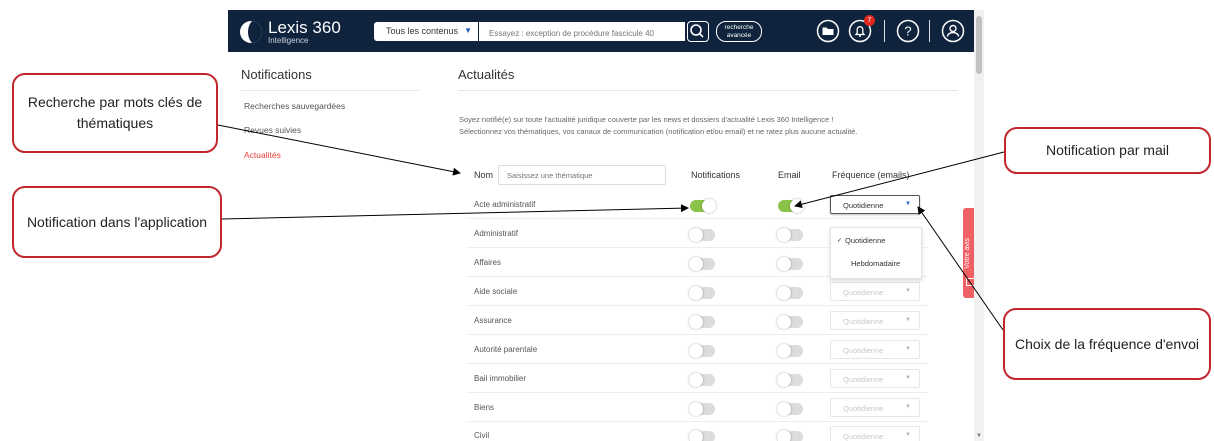  Describe the element at coordinates (482, 435) in the screenshot. I see `row-label: Civil` at that location.